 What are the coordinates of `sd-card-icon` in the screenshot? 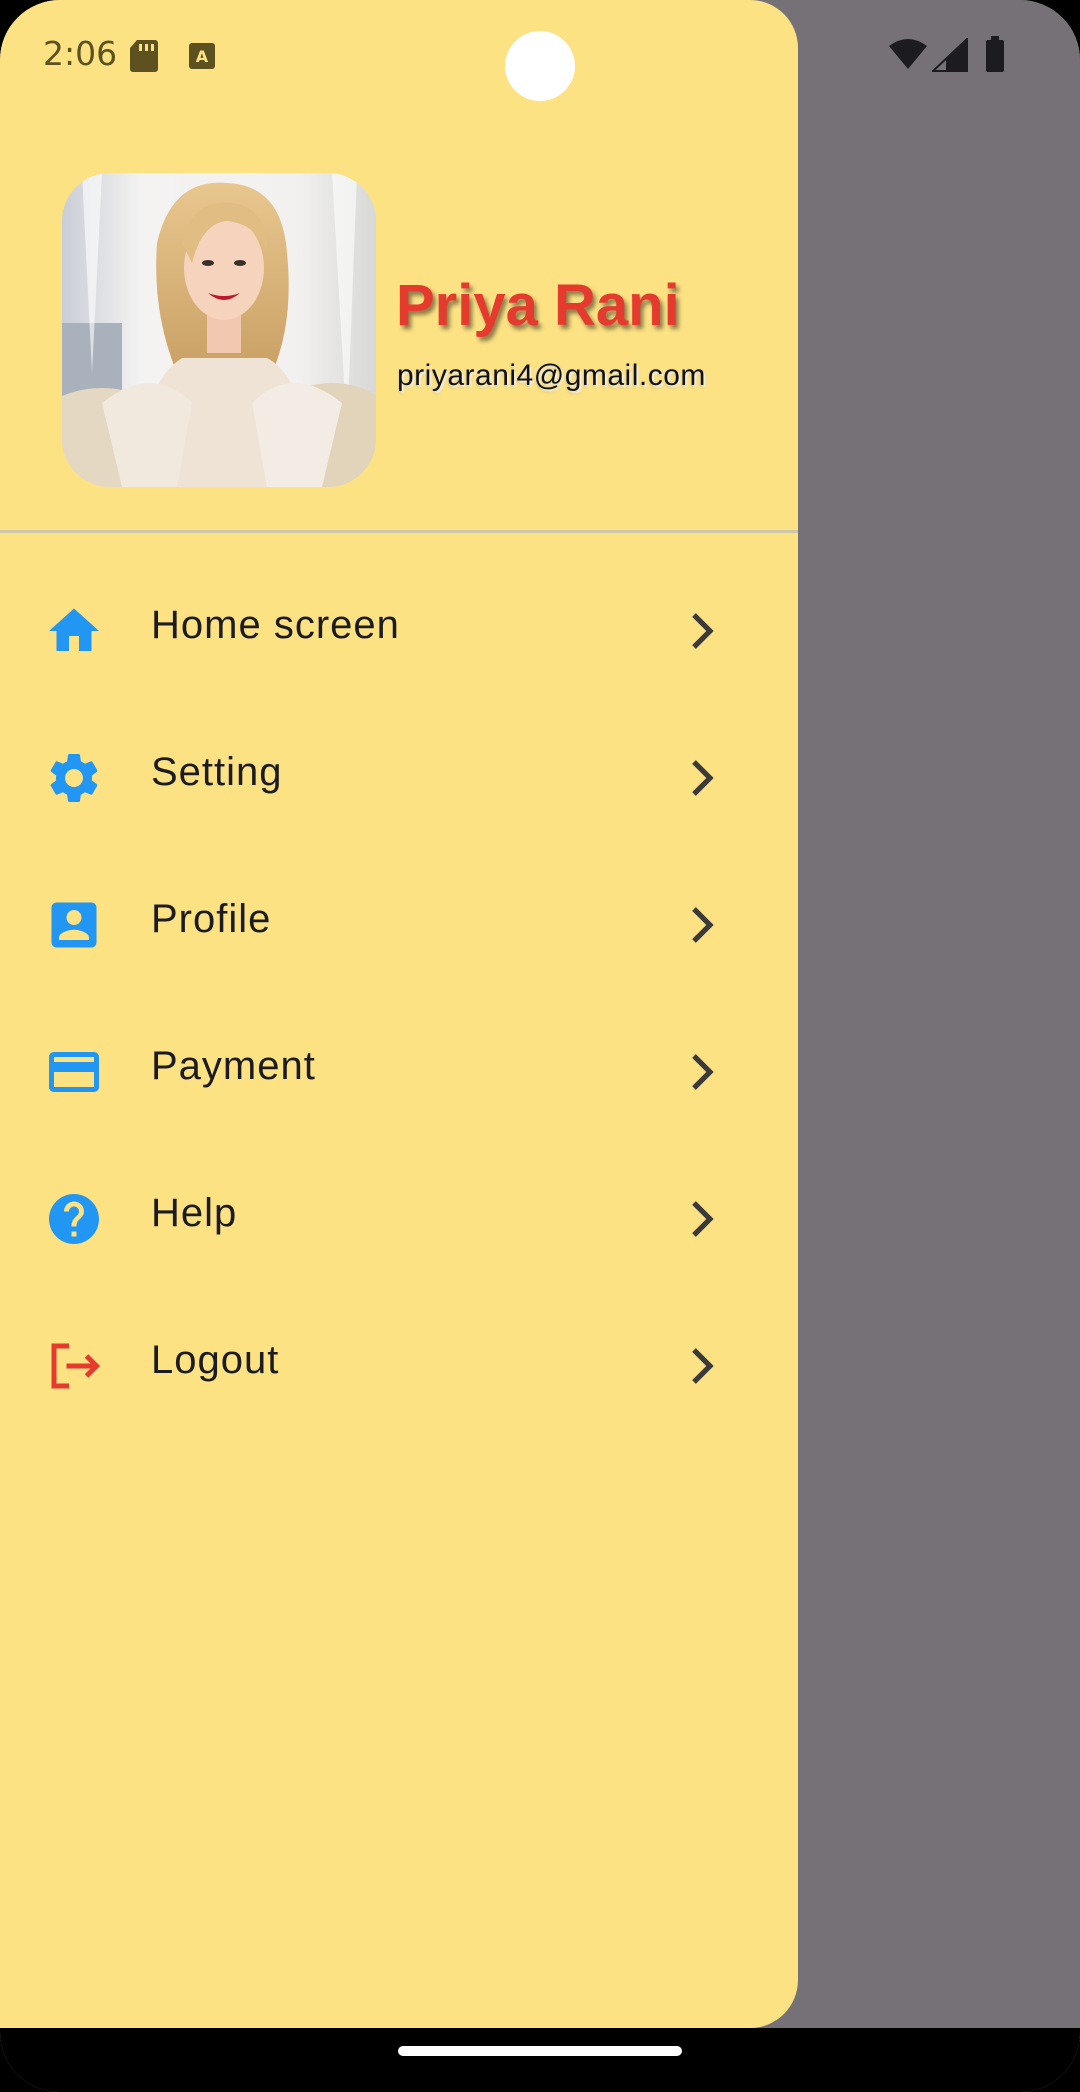 It's located at (144, 56).